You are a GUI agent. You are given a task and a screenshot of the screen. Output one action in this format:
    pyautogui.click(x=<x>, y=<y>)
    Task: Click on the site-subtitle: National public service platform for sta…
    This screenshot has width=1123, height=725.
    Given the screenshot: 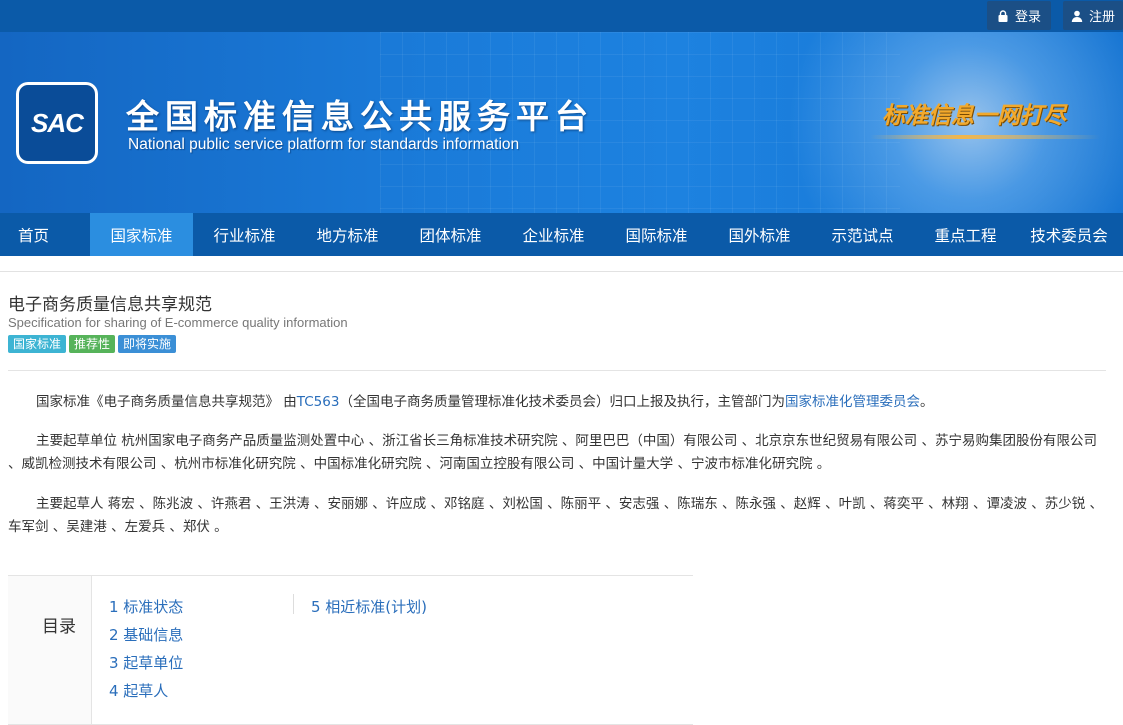 What is the action you would take?
    pyautogui.click(x=324, y=144)
    